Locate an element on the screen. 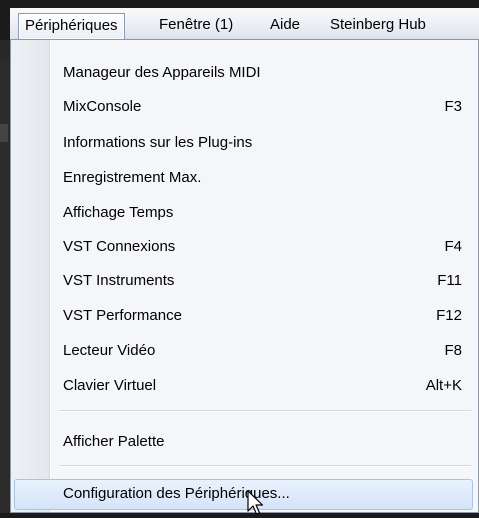 The width and height of the screenshot is (479, 518). menubar-left-edge is located at coordinates (5, 24).